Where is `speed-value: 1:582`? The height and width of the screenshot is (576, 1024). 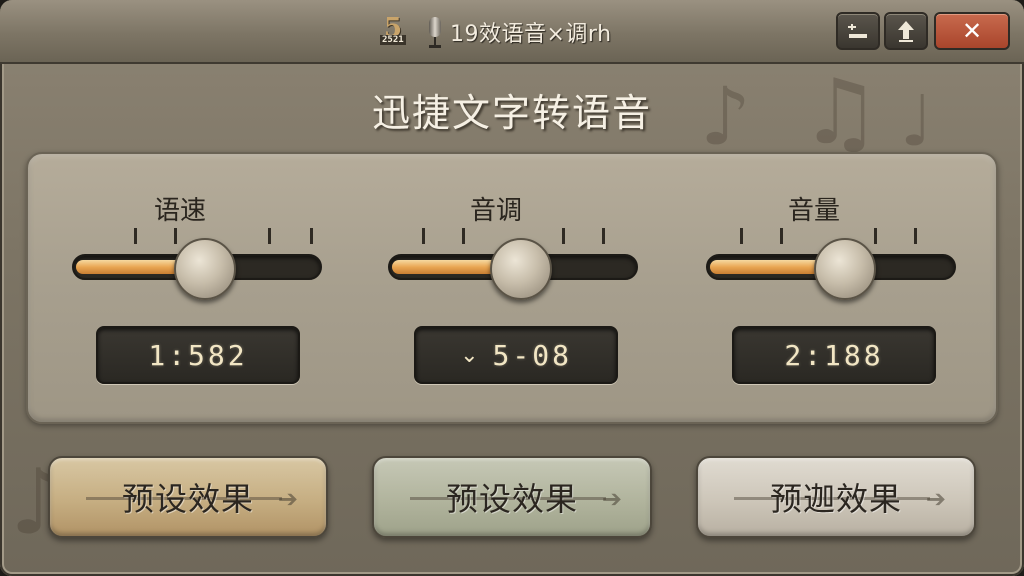
speed-value: 1:582 is located at coordinates (198, 355).